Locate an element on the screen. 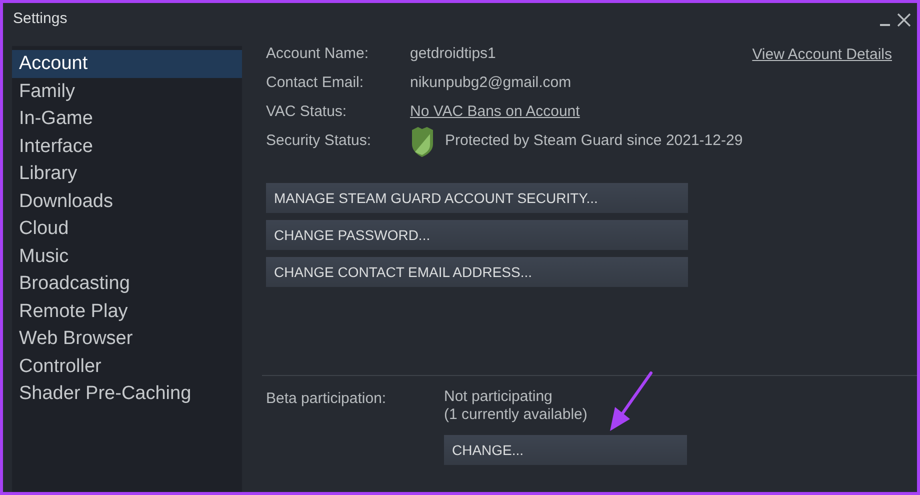  sidebar-item: Music is located at coordinates (127, 256).